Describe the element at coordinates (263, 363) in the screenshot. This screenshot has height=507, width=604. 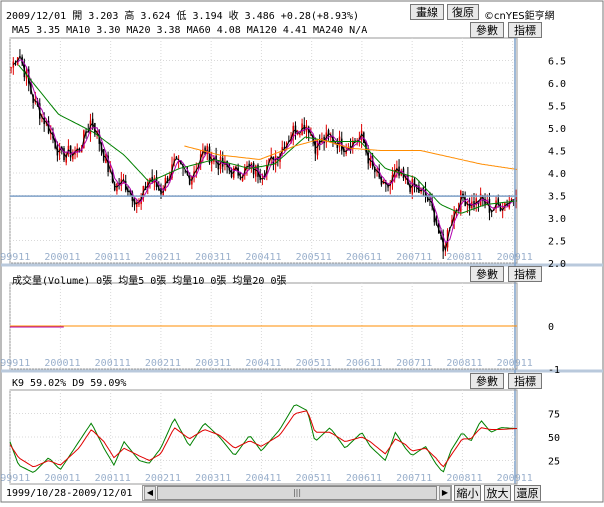
I see `volume-xtick-label: 200411` at that location.